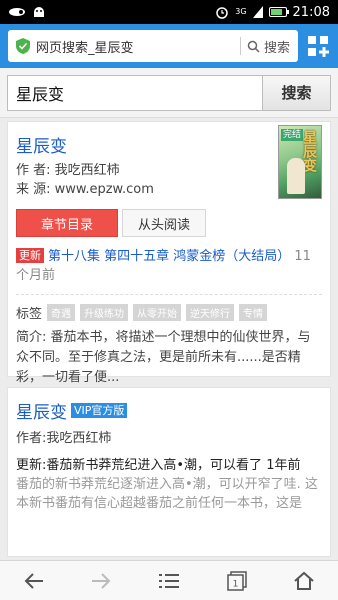 The width and height of the screenshot is (338, 600). Describe the element at coordinates (135, 92) in the screenshot. I see `search-input` at that location.